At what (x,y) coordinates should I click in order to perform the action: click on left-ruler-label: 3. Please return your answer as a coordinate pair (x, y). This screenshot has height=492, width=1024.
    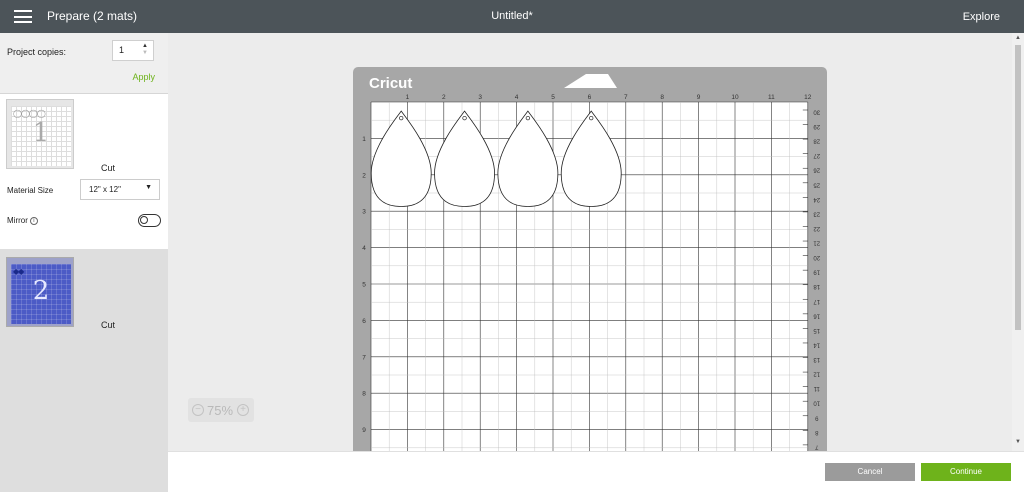
    Looking at the image, I should click on (364, 212).